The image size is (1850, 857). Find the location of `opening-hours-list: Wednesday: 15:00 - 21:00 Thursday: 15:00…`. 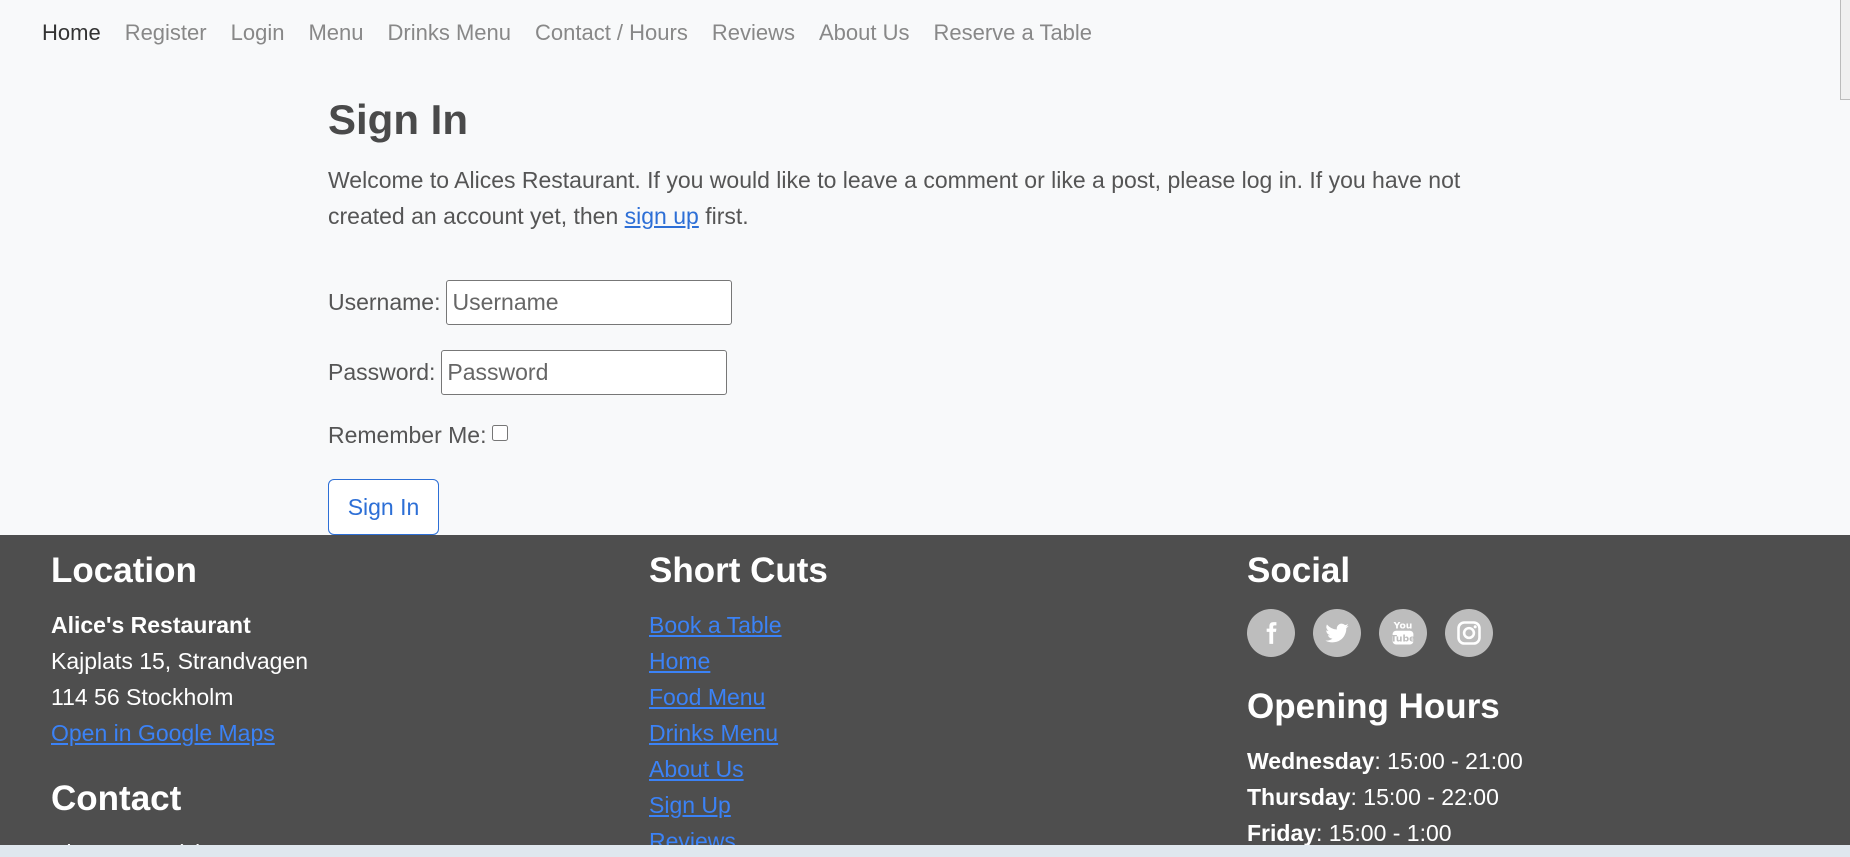

opening-hours-list: Wednesday: 15:00 - 21:00 Thursday: 15:00… is located at coordinates (1385, 794).